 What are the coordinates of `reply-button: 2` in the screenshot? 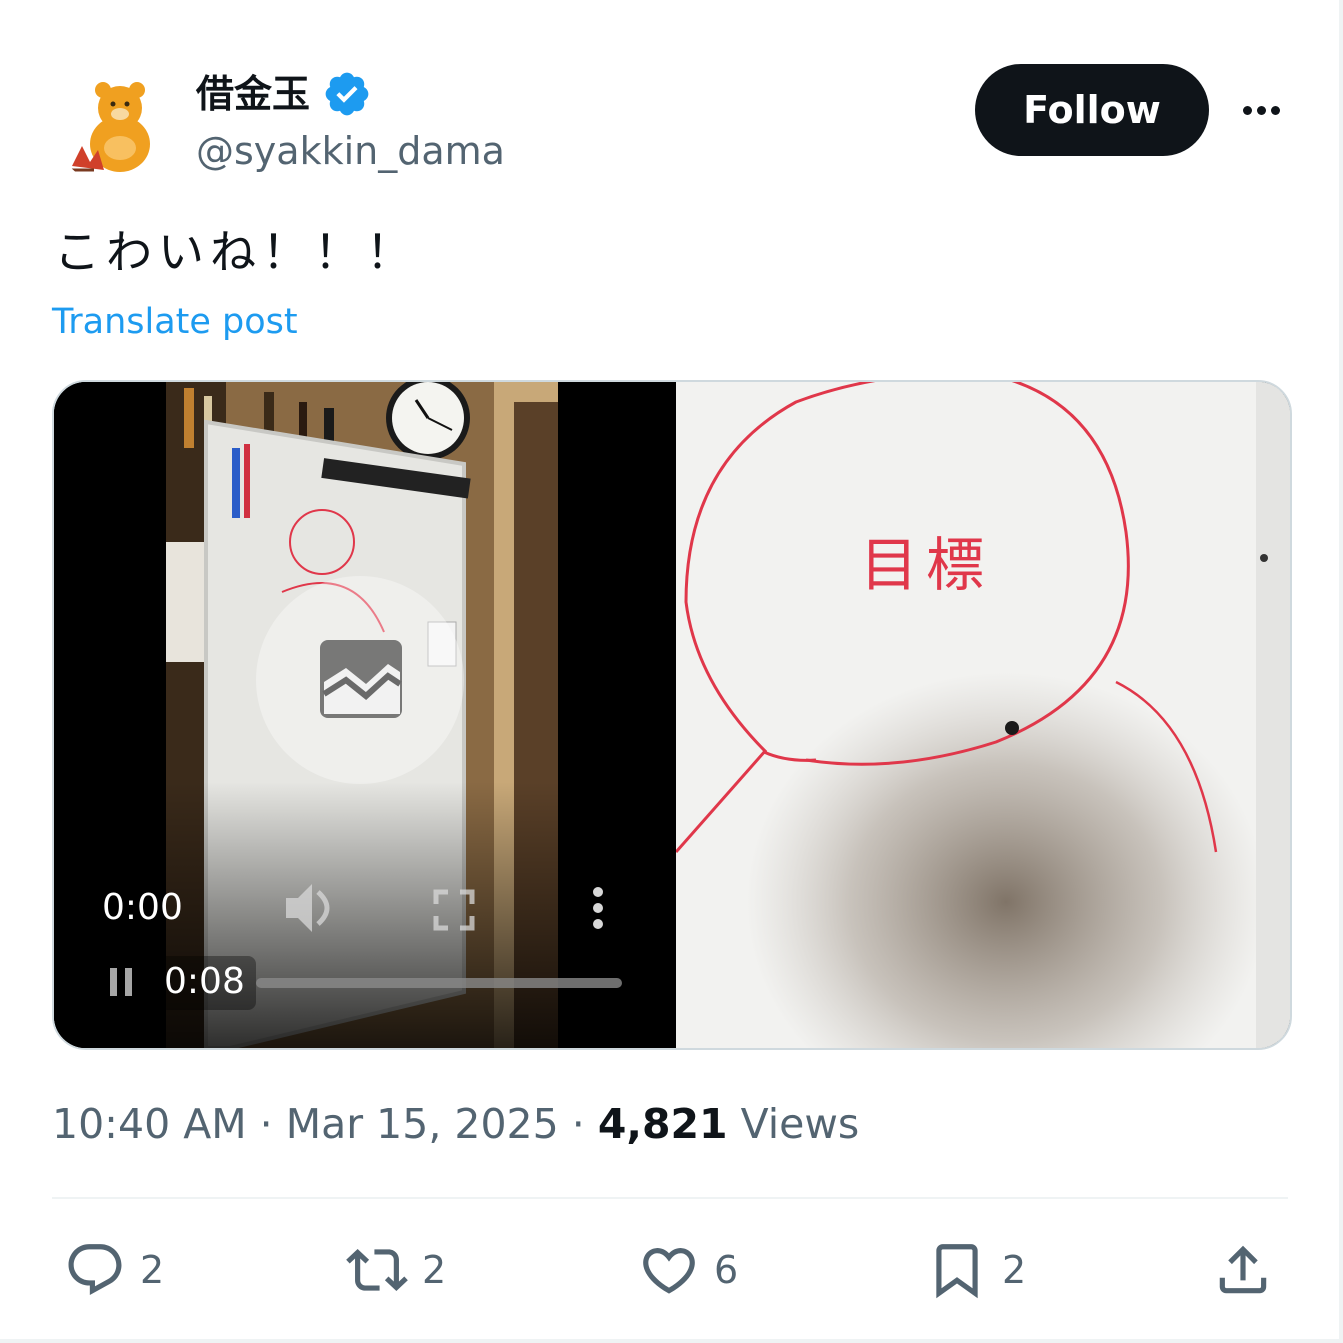 It's located at (114, 1270).